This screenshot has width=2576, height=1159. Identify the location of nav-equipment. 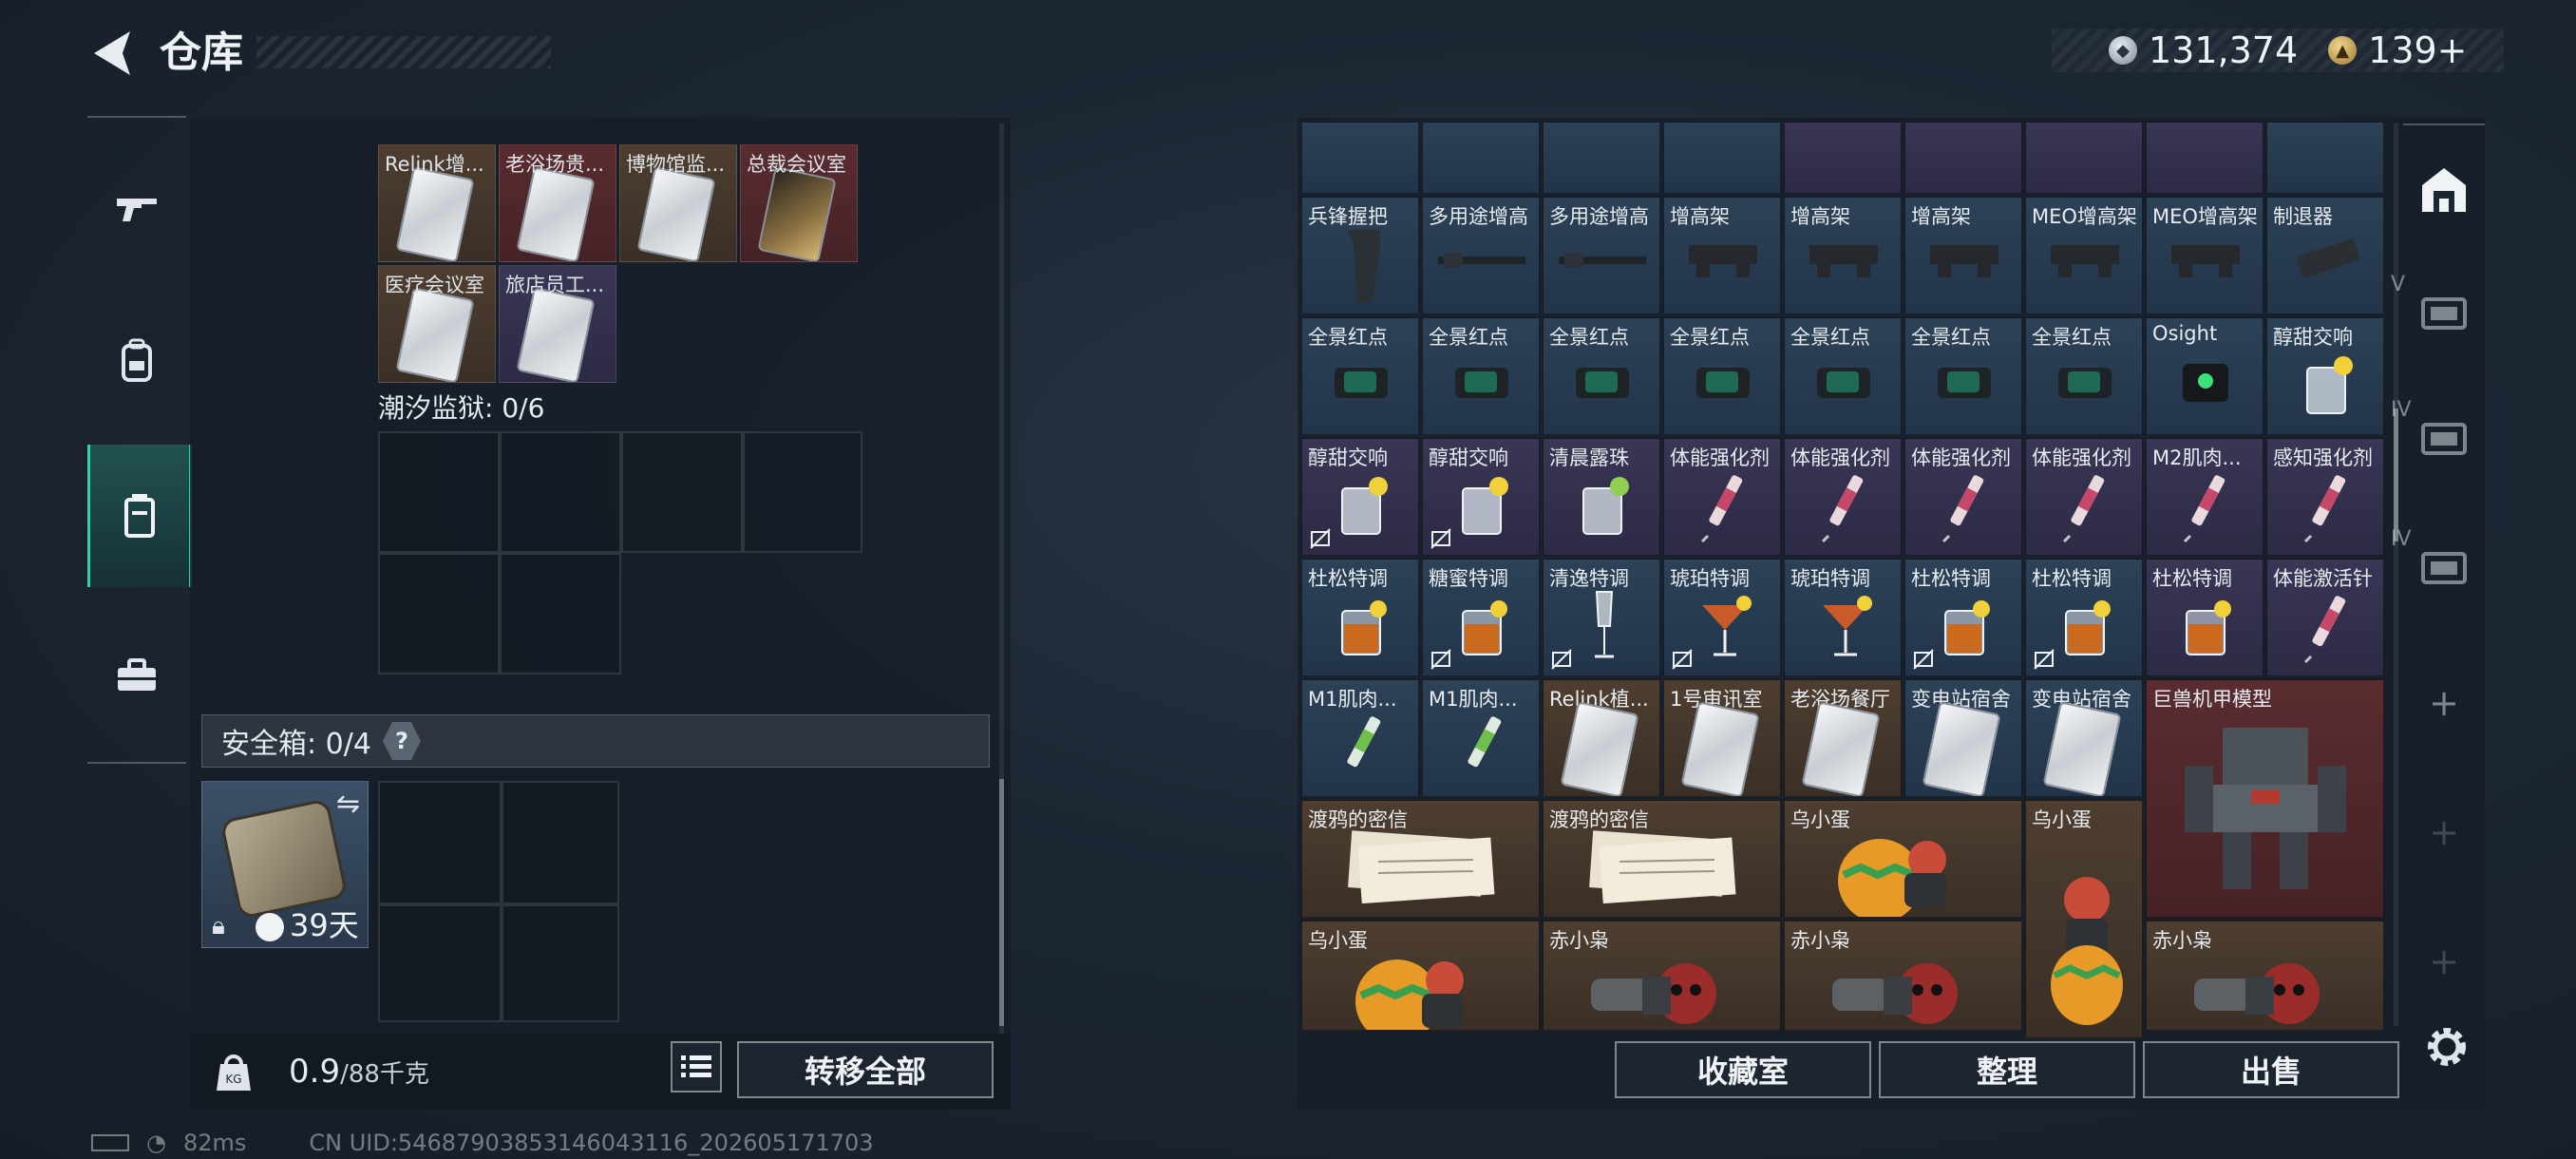
(136, 360).